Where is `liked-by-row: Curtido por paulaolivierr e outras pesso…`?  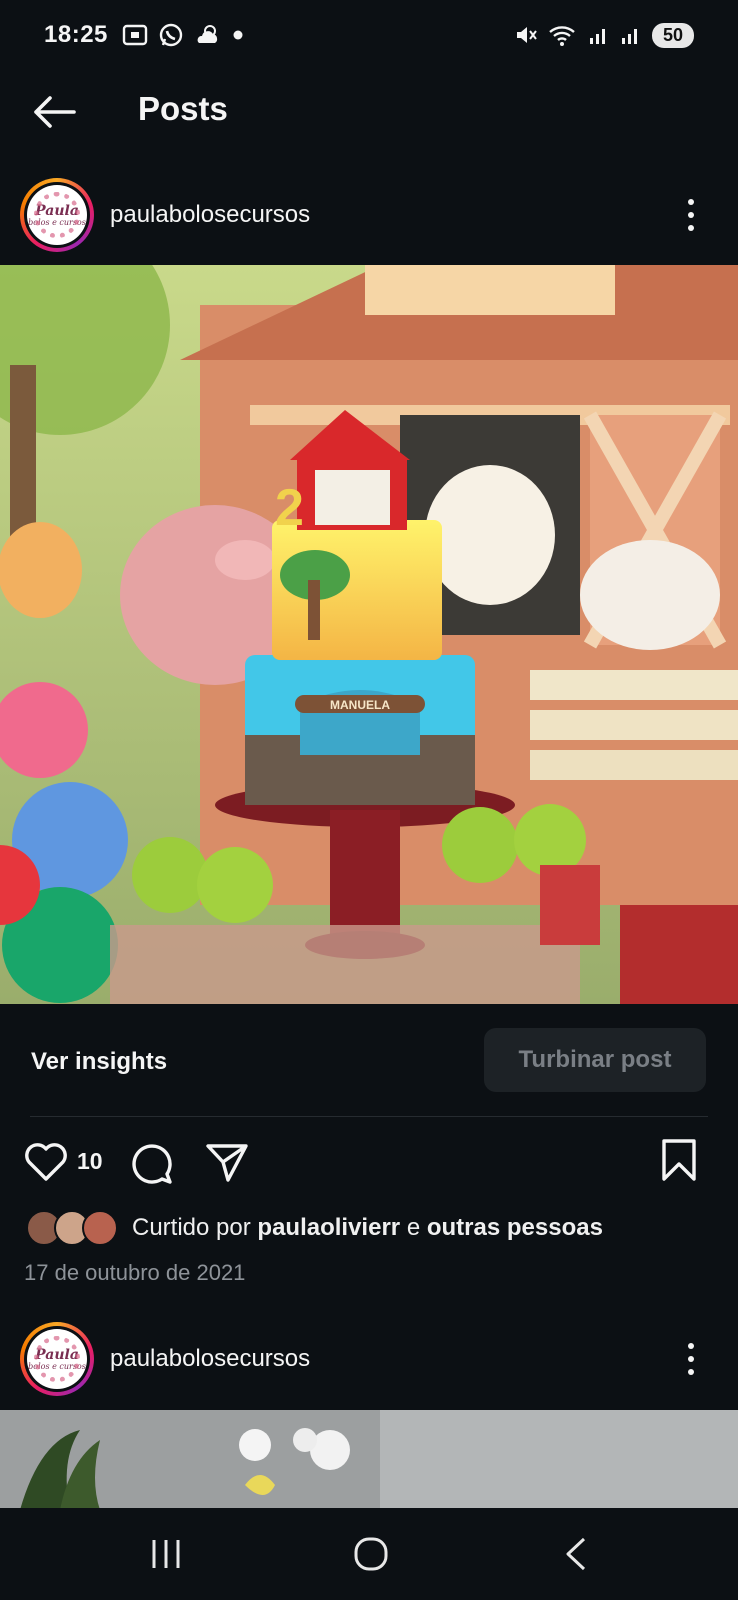
liked-by-row: Curtido por paulaolivierr e outras pesso… is located at coordinates (313, 1228).